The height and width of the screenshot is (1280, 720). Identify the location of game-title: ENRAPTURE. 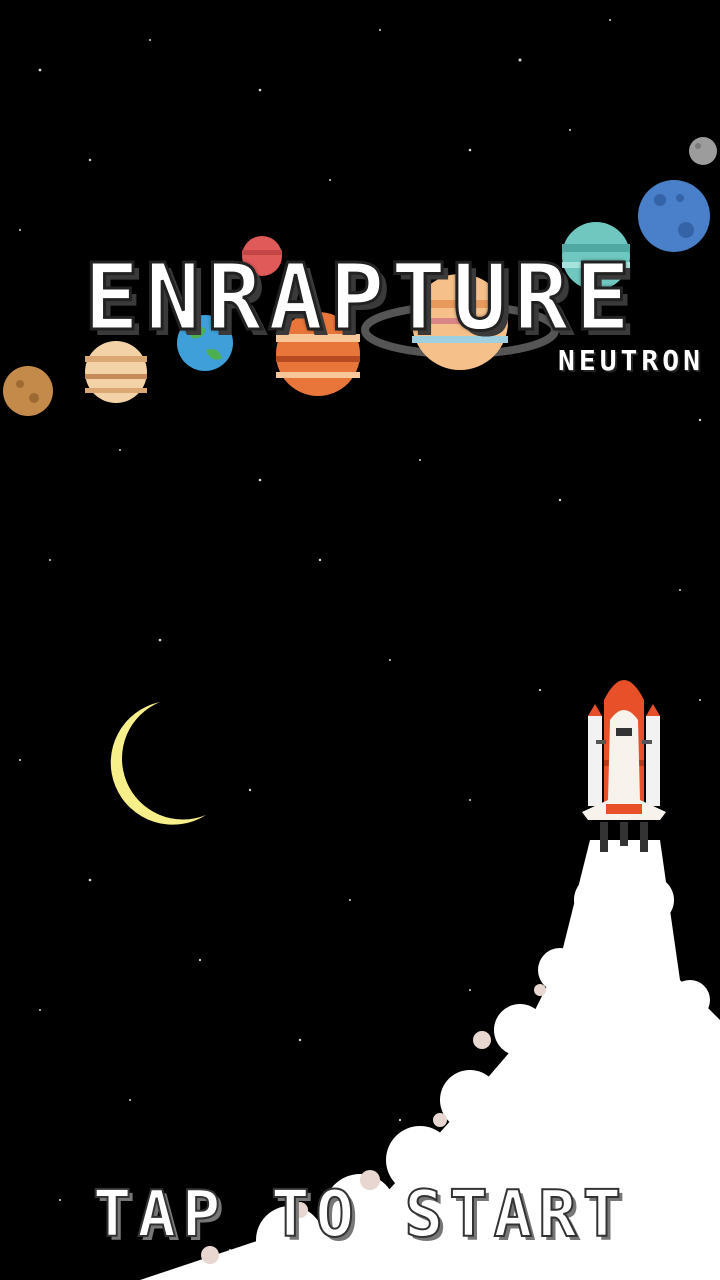
(359, 297).